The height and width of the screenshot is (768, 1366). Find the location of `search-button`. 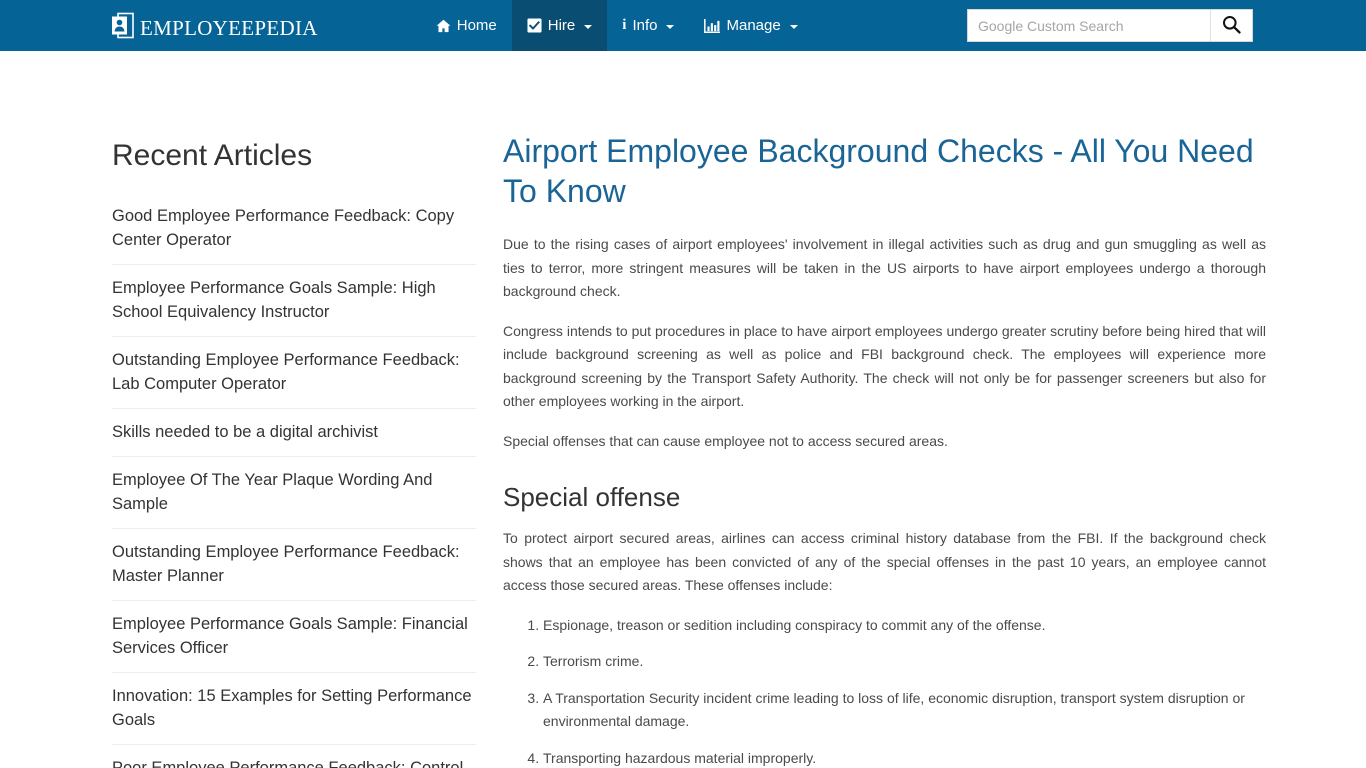

search-button is located at coordinates (1231, 25).